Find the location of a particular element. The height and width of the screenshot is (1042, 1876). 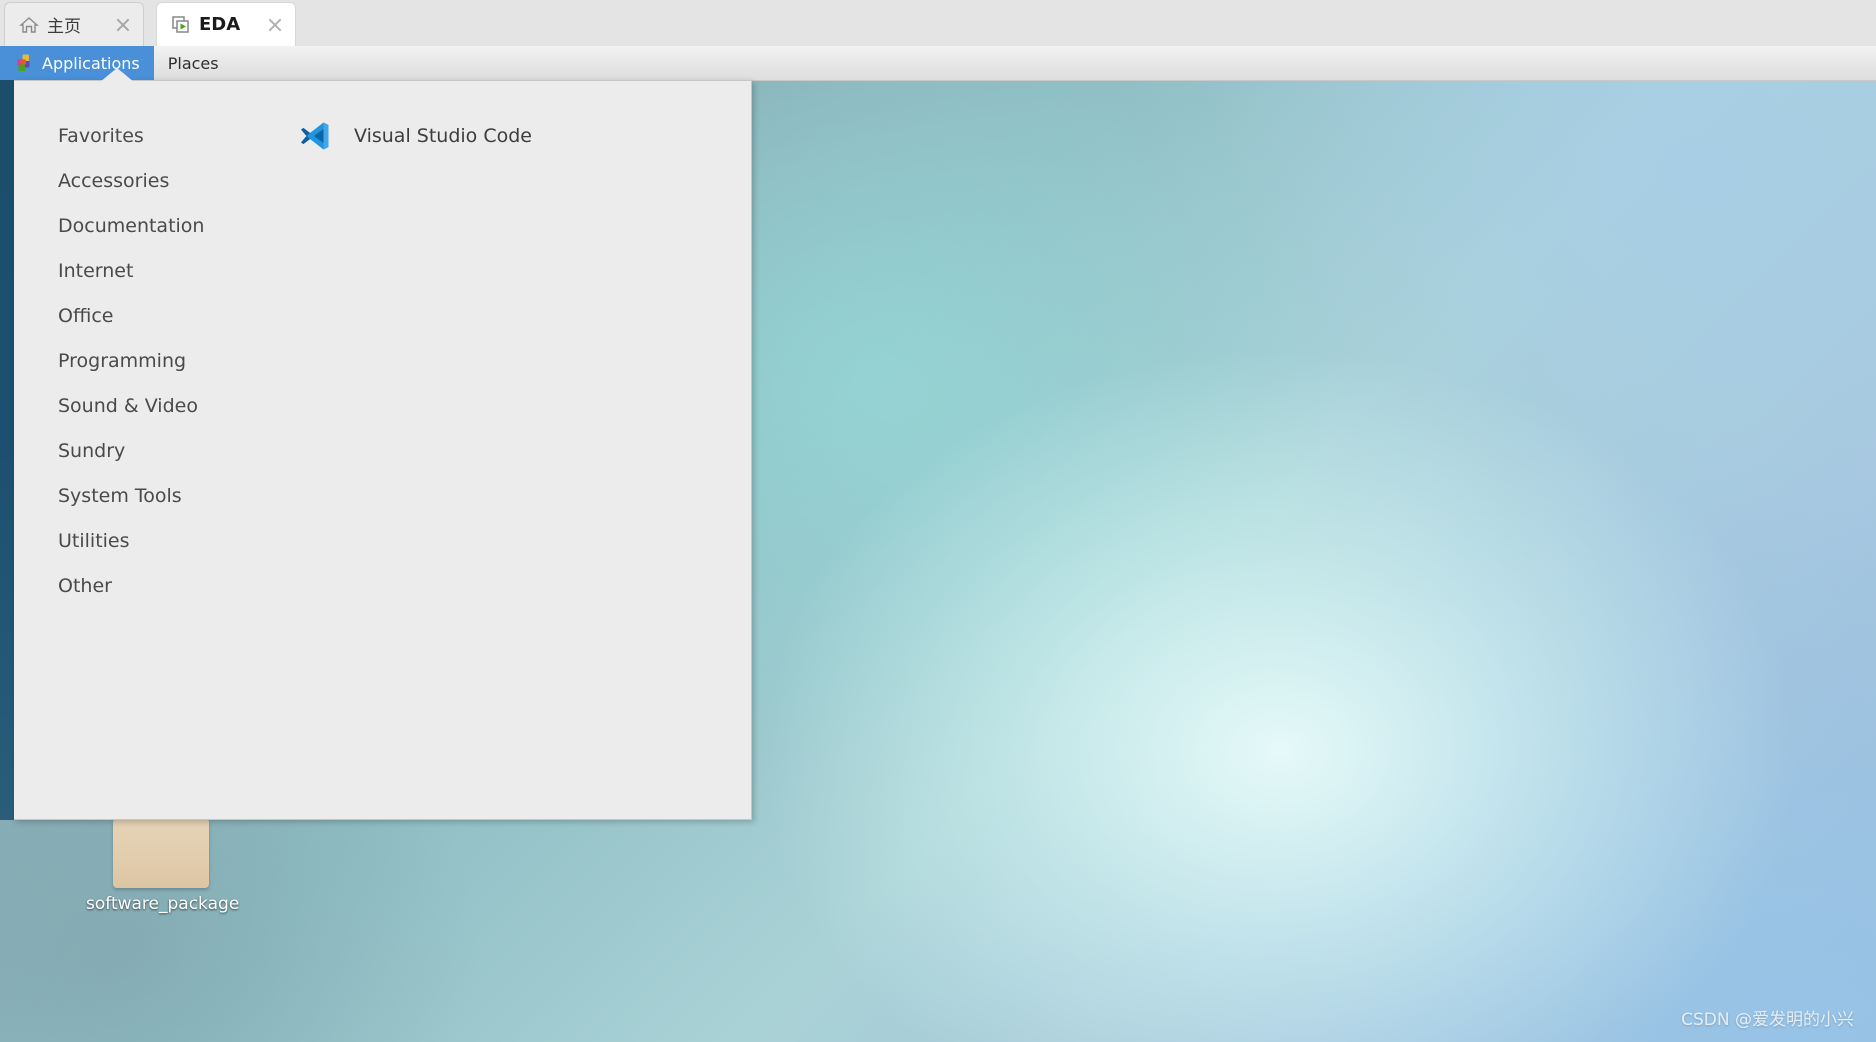

tab-home-title: 主页 is located at coordinates (64, 27).